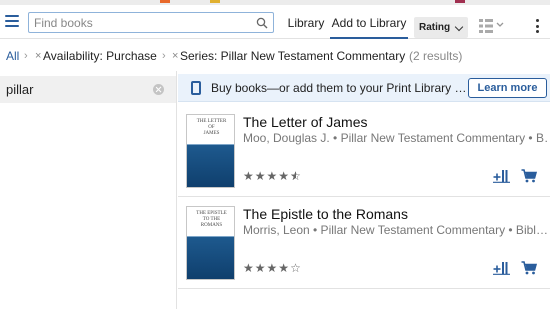  Describe the element at coordinates (12, 21) in the screenshot. I see `hamburger-menu-icon` at that location.